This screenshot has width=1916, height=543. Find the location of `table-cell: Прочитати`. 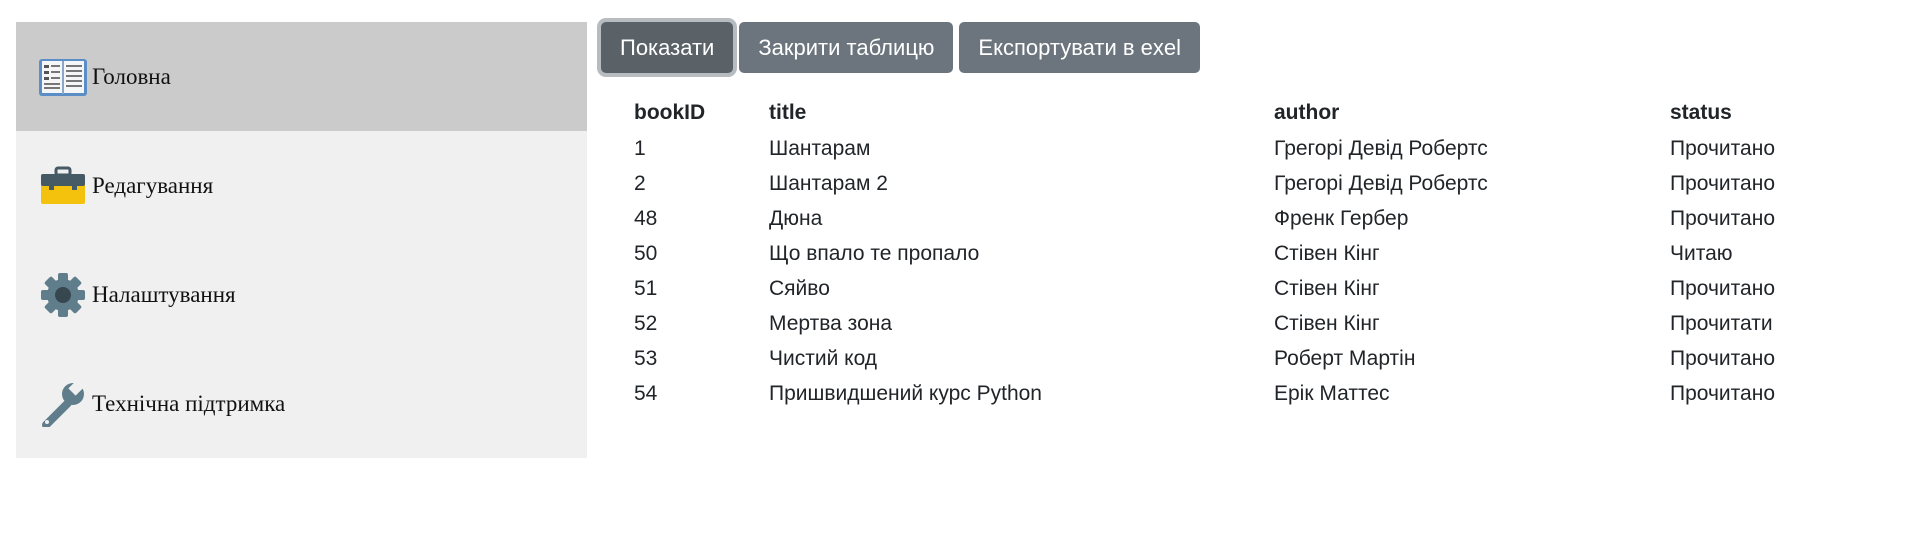

table-cell: Прочитати is located at coordinates (1721, 323).